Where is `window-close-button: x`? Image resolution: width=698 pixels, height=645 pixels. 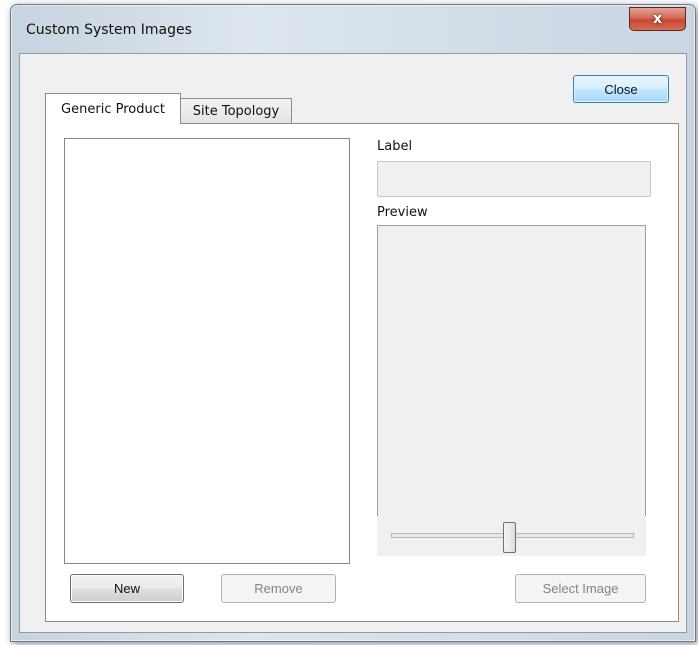 window-close-button: x is located at coordinates (657, 19).